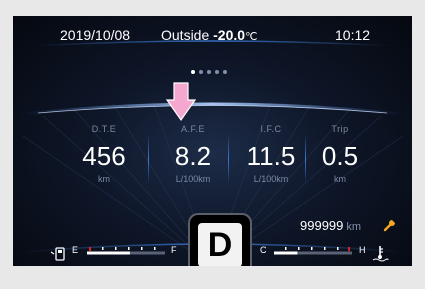  What do you see at coordinates (353, 35) in the screenshot?
I see `clock: 10:12` at bounding box center [353, 35].